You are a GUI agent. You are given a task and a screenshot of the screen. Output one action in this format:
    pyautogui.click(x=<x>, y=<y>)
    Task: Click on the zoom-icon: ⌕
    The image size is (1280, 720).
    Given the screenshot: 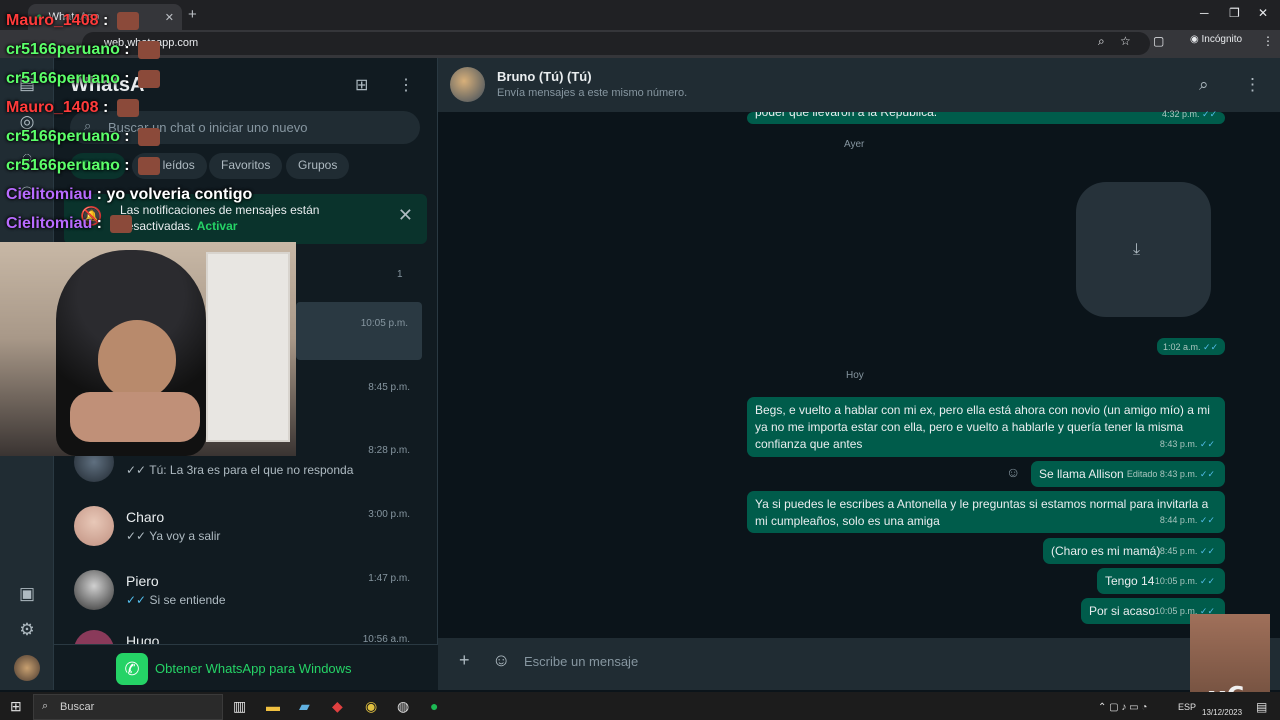 What is the action you would take?
    pyautogui.click(x=1101, y=41)
    